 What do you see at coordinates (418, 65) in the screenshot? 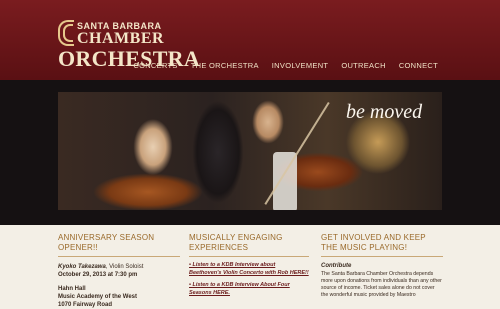
I see `nav-connect: CONNECT` at bounding box center [418, 65].